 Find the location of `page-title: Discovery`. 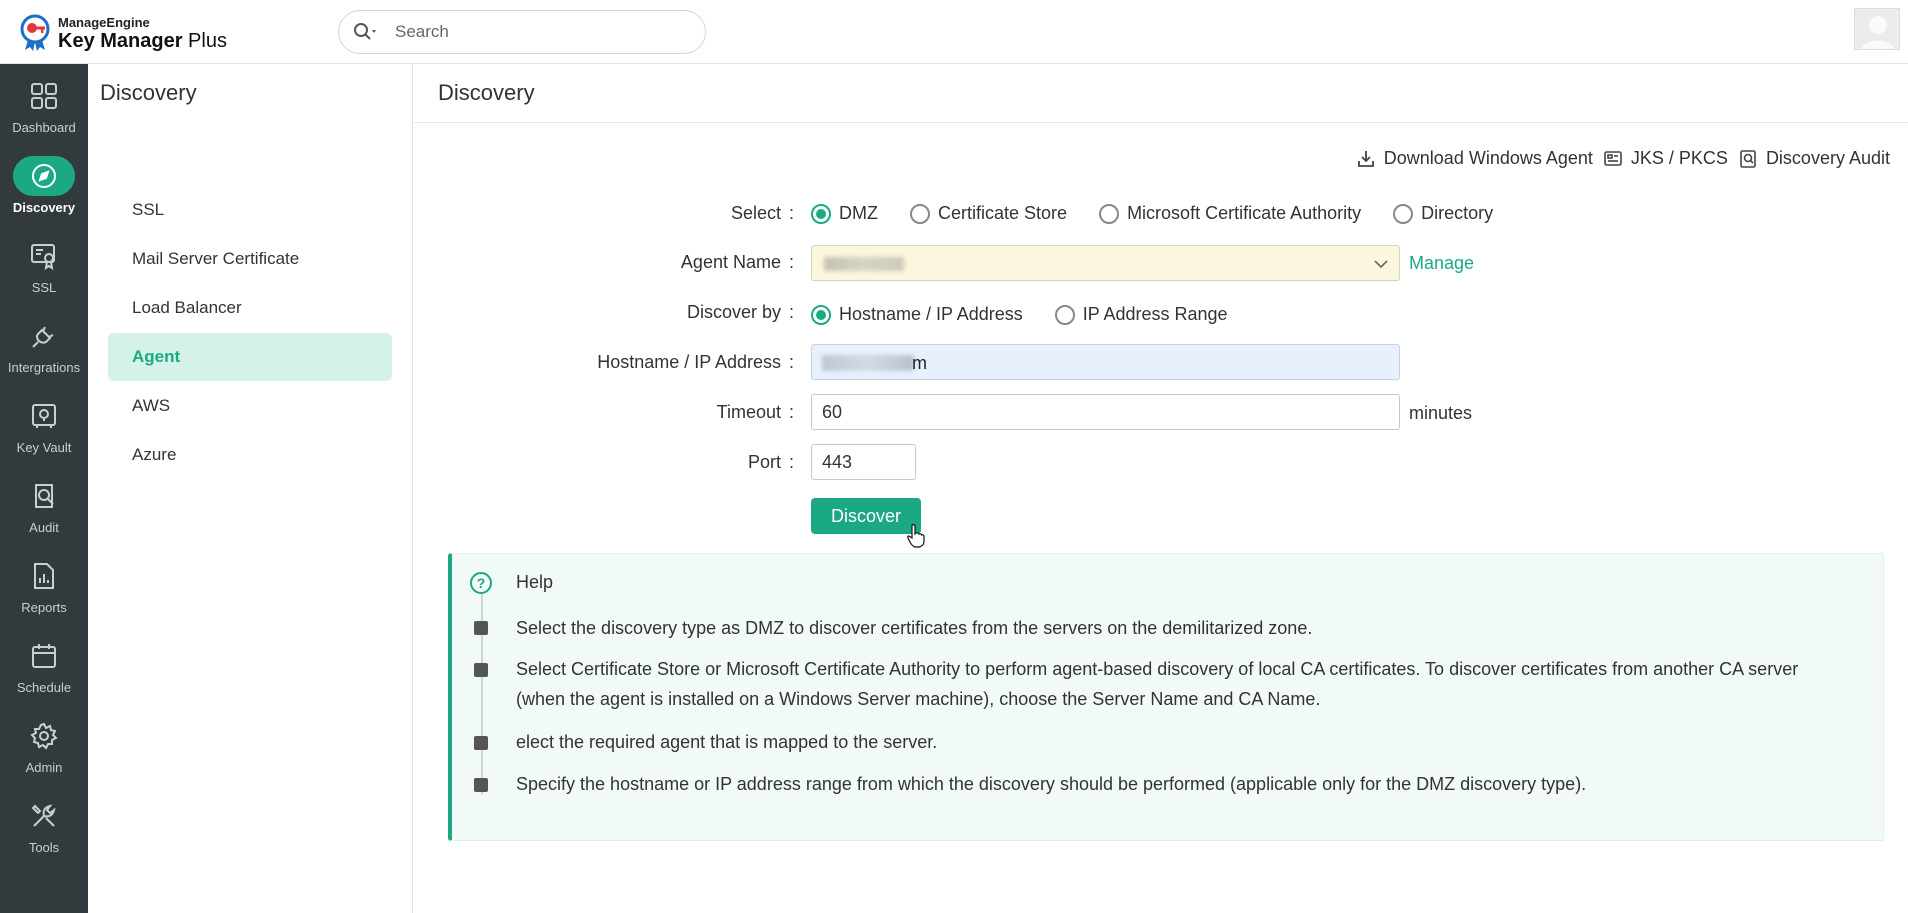

page-title: Discovery is located at coordinates (486, 92).